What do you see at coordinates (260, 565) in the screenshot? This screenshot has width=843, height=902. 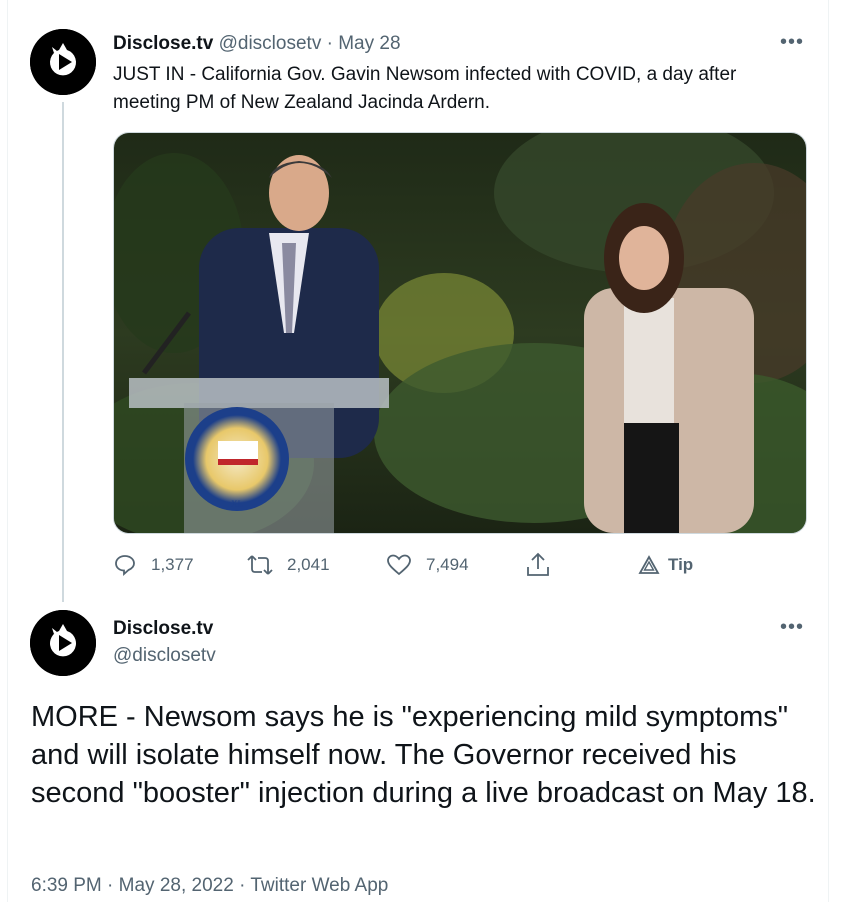 I see `retweet-icon` at bounding box center [260, 565].